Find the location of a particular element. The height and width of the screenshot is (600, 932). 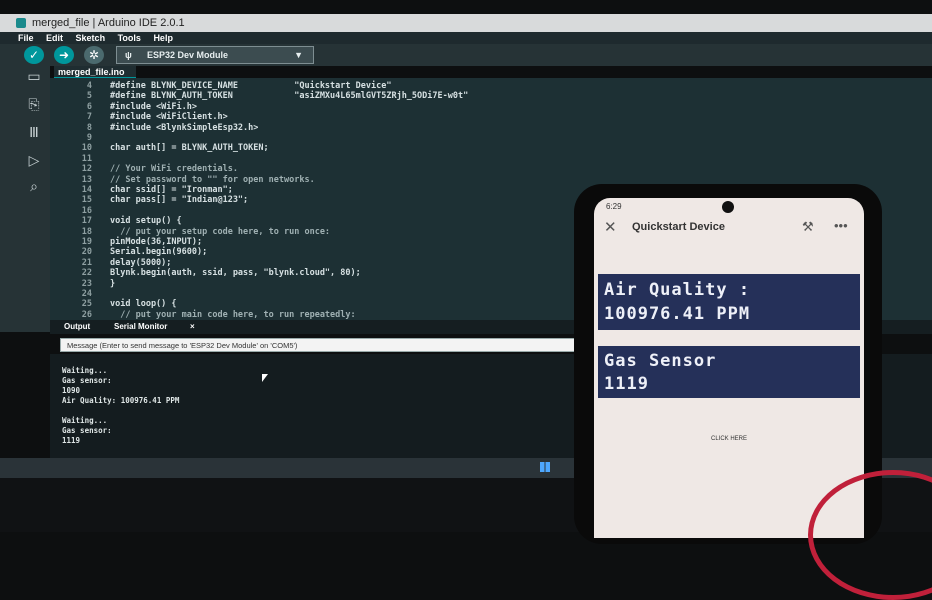

line-number: 15 is located at coordinates (86, 200).